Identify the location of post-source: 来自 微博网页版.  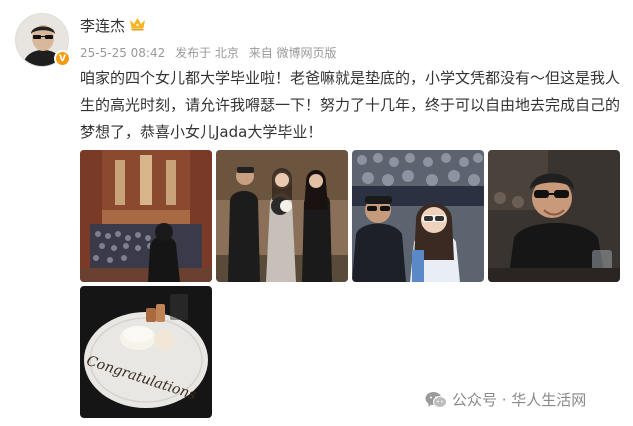
(292, 53).